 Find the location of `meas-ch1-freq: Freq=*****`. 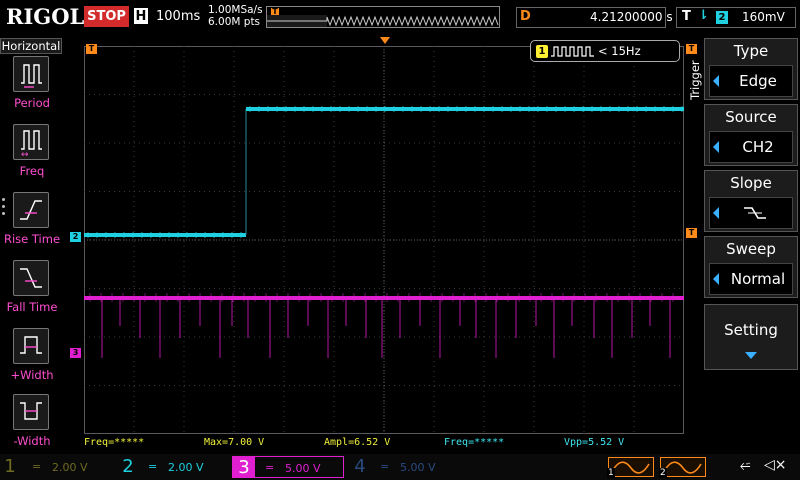

meas-ch1-freq: Freq=***** is located at coordinates (114, 442).